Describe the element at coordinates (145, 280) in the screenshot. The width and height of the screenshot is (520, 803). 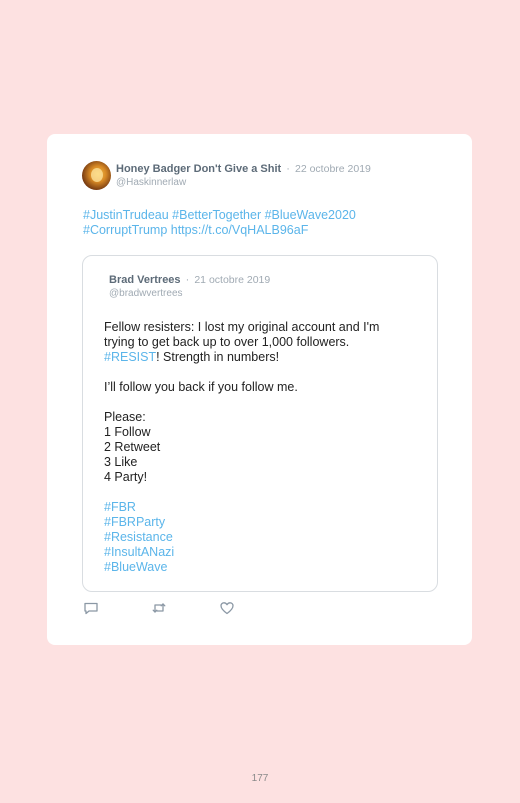
I see `quoted-author-name: Brad Vertrees` at that location.